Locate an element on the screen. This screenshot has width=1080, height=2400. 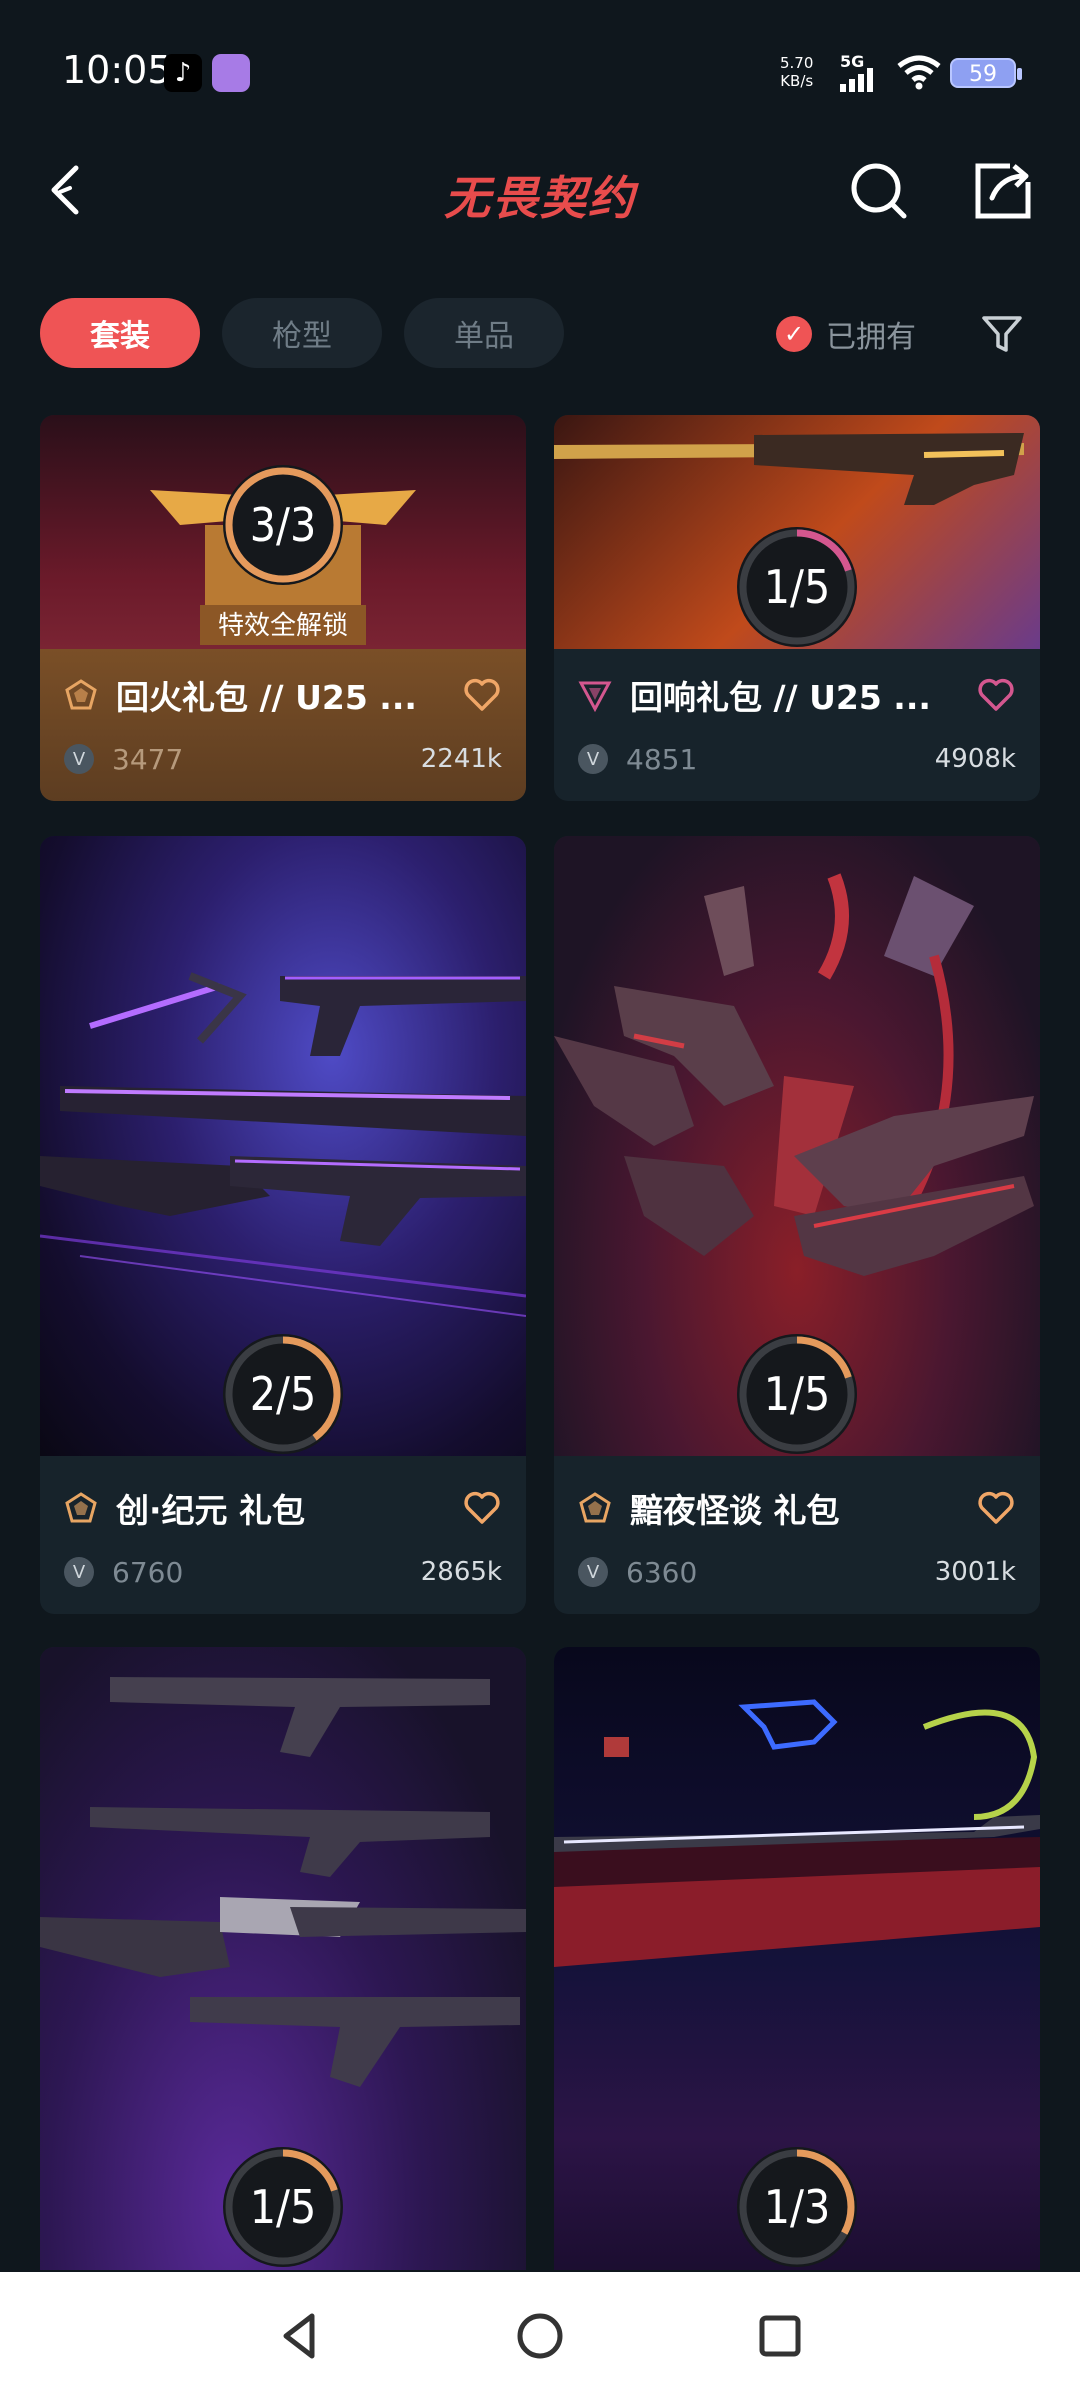
bundle-price: 6760 is located at coordinates (148, 1572).